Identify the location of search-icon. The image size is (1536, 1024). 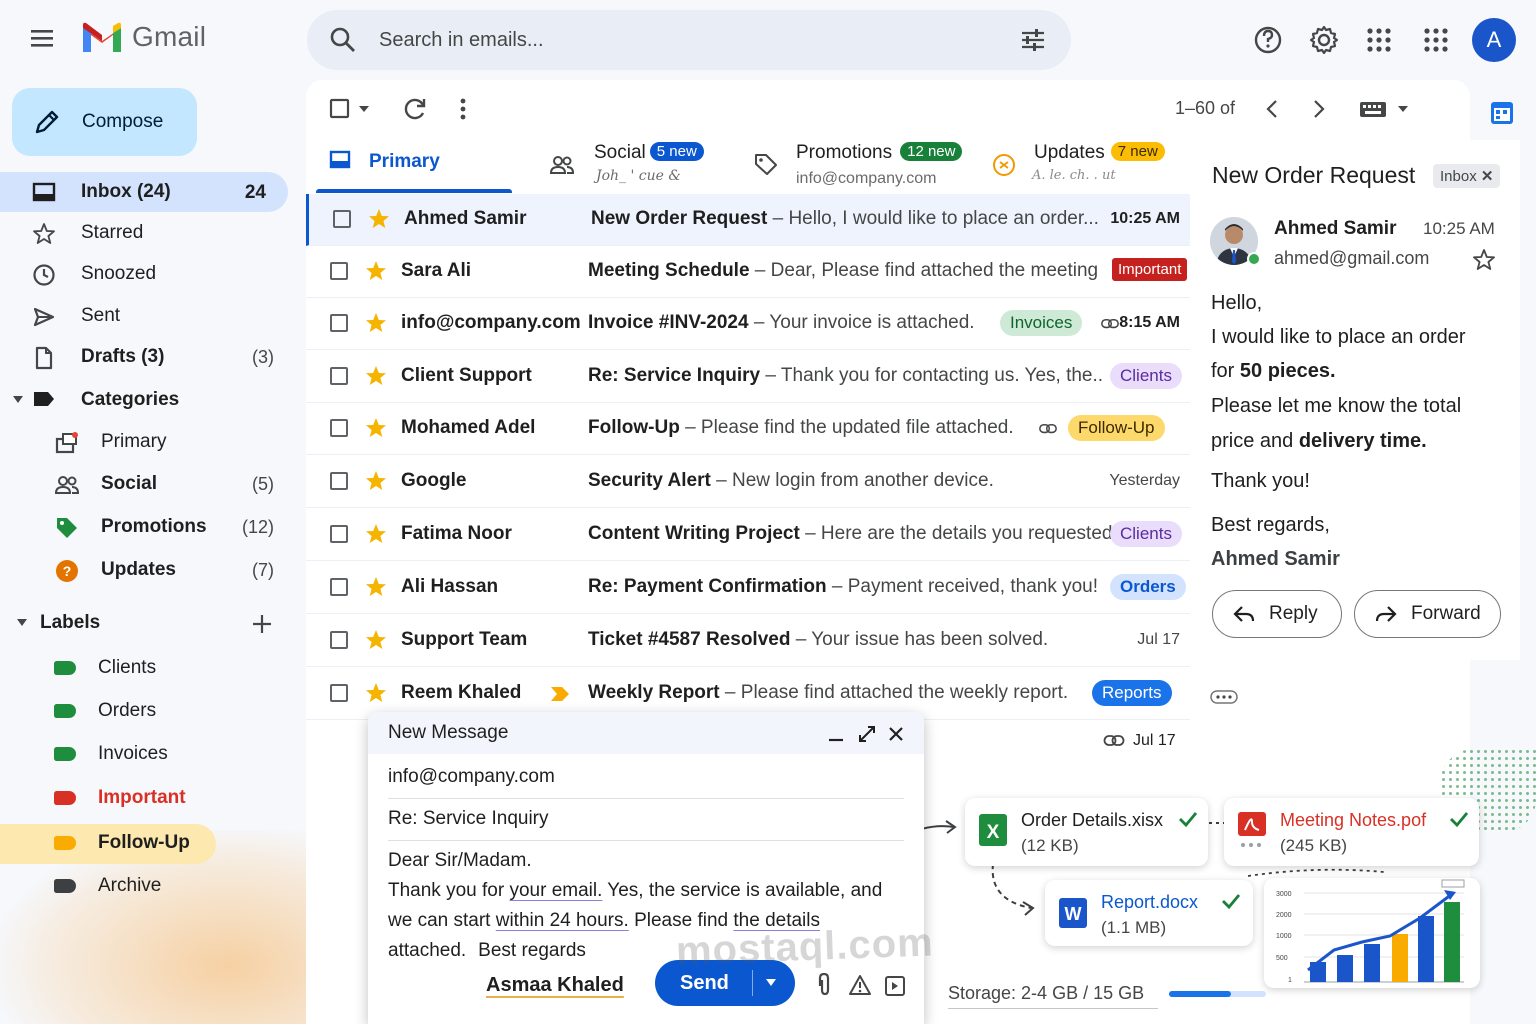
(343, 40).